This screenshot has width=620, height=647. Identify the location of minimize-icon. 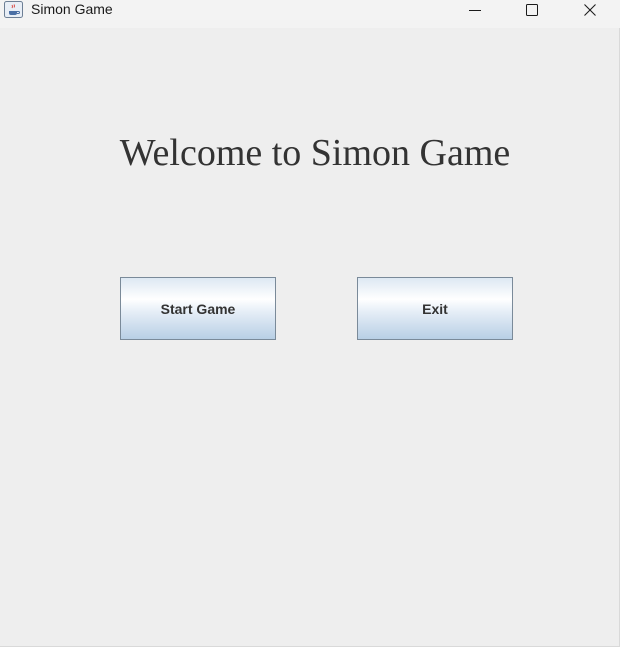
(475, 10).